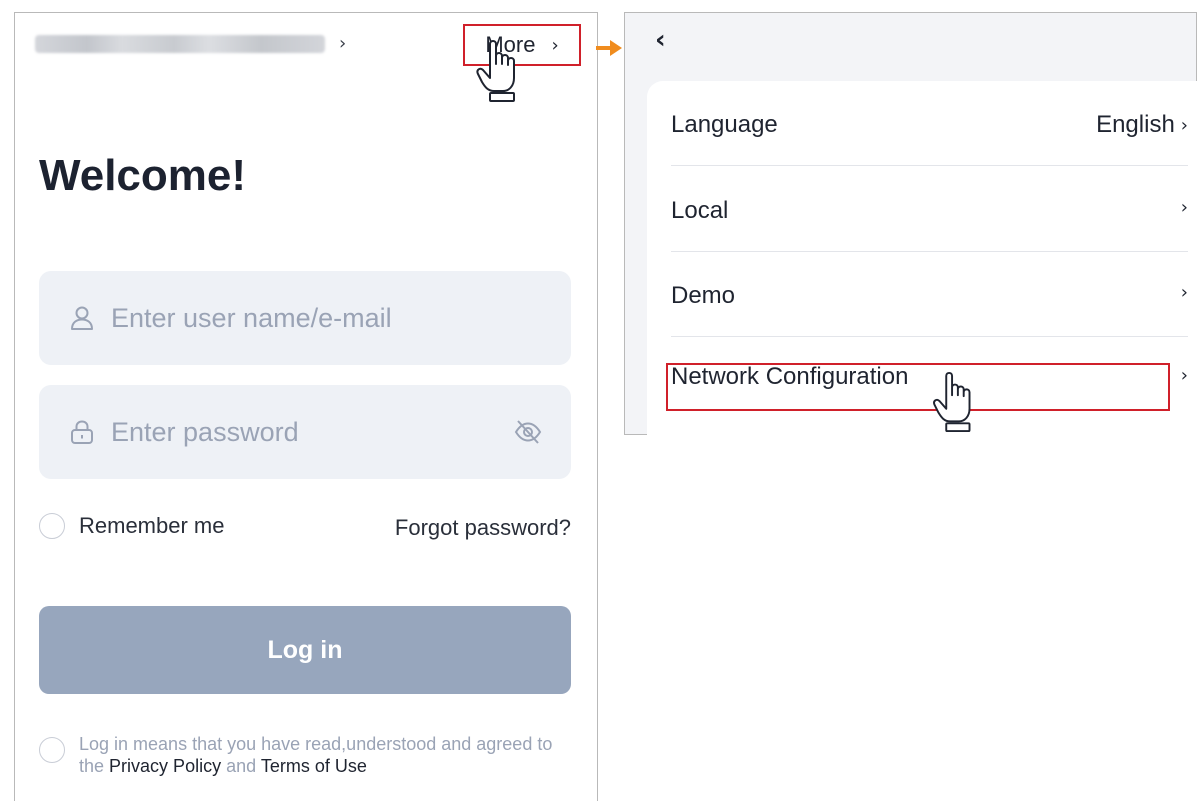 The width and height of the screenshot is (1197, 801). I want to click on arrow-right-icon, so click(609, 48).